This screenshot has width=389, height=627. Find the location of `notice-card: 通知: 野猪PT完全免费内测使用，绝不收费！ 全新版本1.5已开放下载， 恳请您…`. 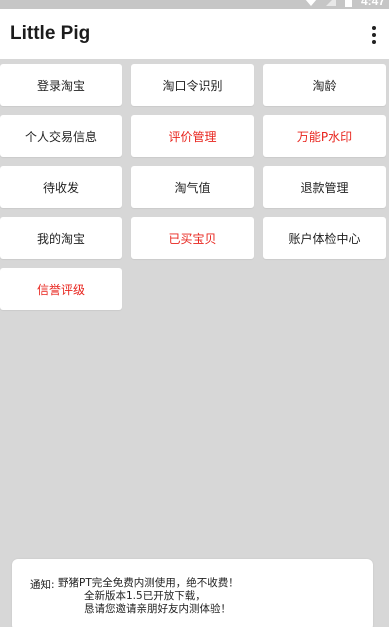

notice-card: 通知: 野猪PT完全免费内测使用，绝不收费！ 全新版本1.5已开放下载， 恳请您… is located at coordinates (192, 593).